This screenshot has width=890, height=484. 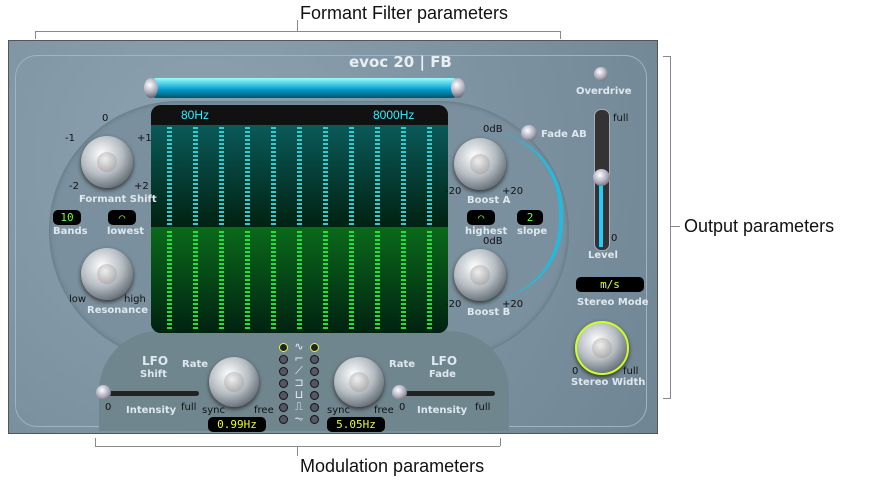 I want to click on lfo-shift-int-max: full, so click(x=189, y=407).